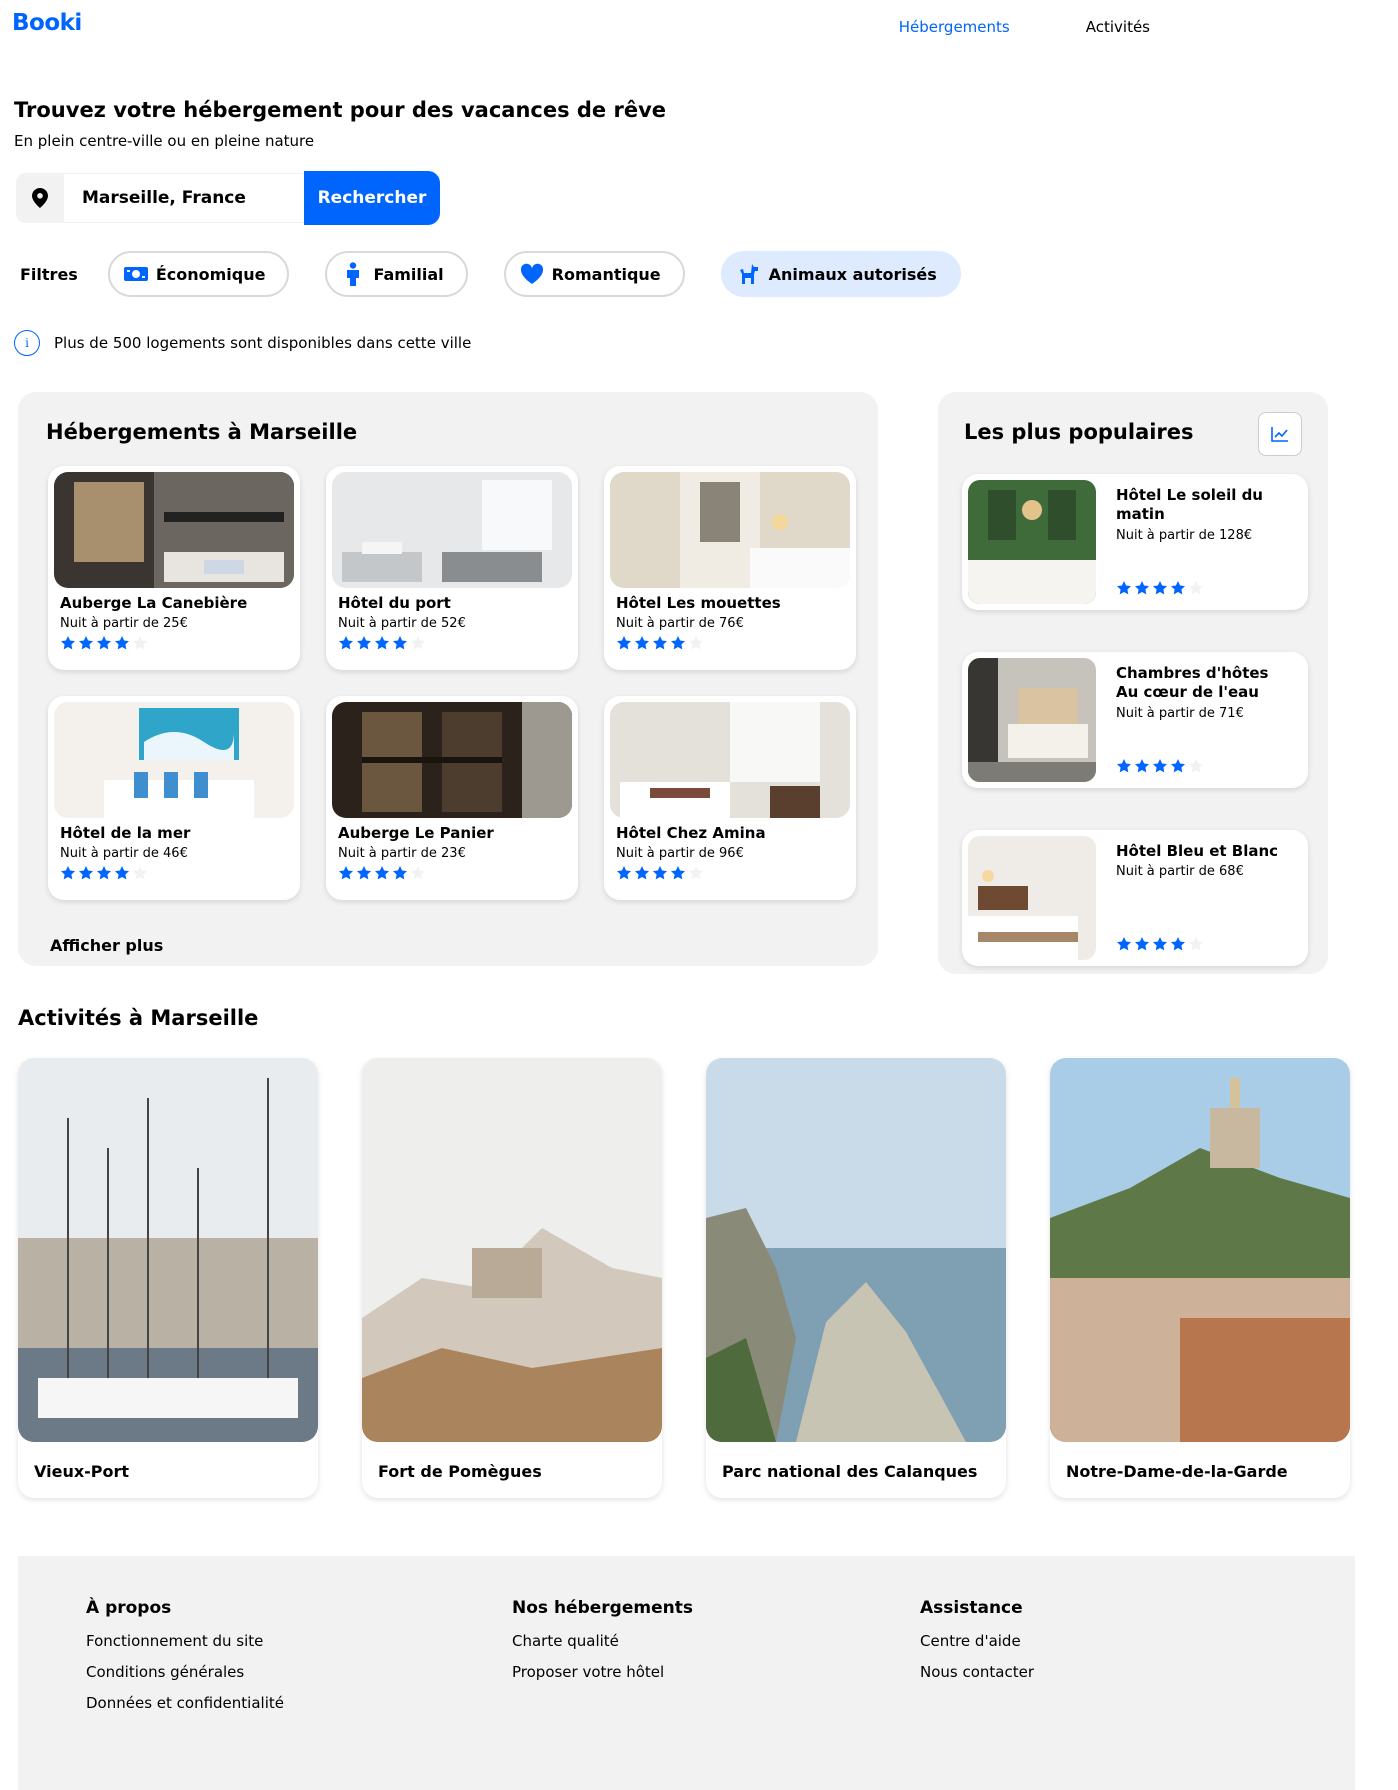 The image size is (1398, 1790). Describe the element at coordinates (1189, 504) in the screenshot. I see `hotel-name: Hôtel Le soleil du matin` at that location.